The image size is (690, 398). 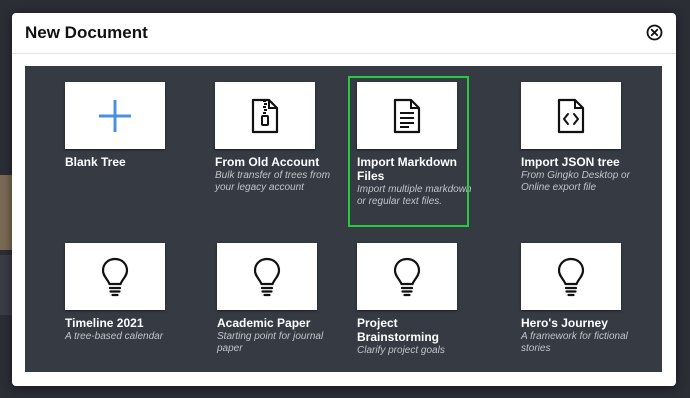 I want to click on template-title: Blank Tree, so click(x=95, y=162).